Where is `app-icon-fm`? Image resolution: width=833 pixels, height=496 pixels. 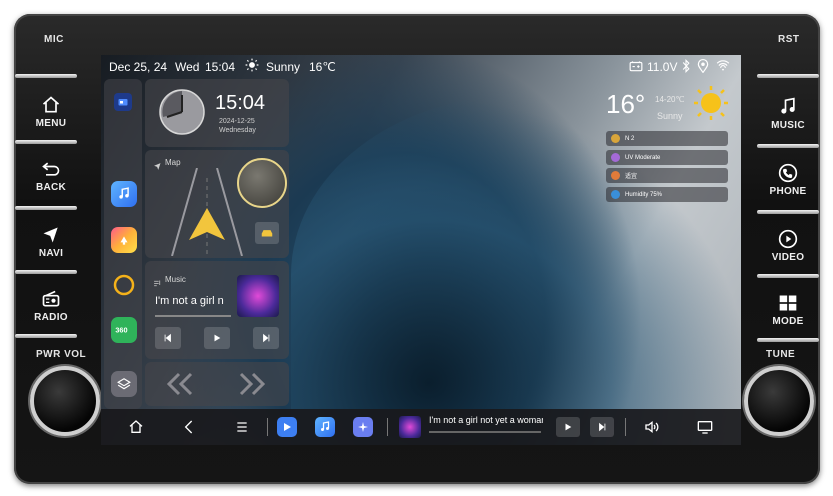 app-icon-fm is located at coordinates (123, 102).